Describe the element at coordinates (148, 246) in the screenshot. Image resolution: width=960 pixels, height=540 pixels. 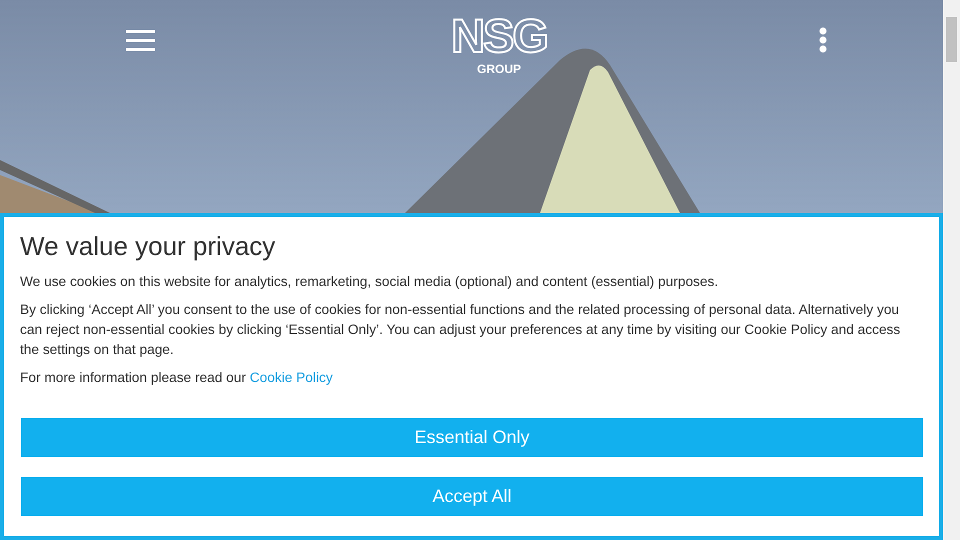
I see `banner-title: We value your privacy` at that location.